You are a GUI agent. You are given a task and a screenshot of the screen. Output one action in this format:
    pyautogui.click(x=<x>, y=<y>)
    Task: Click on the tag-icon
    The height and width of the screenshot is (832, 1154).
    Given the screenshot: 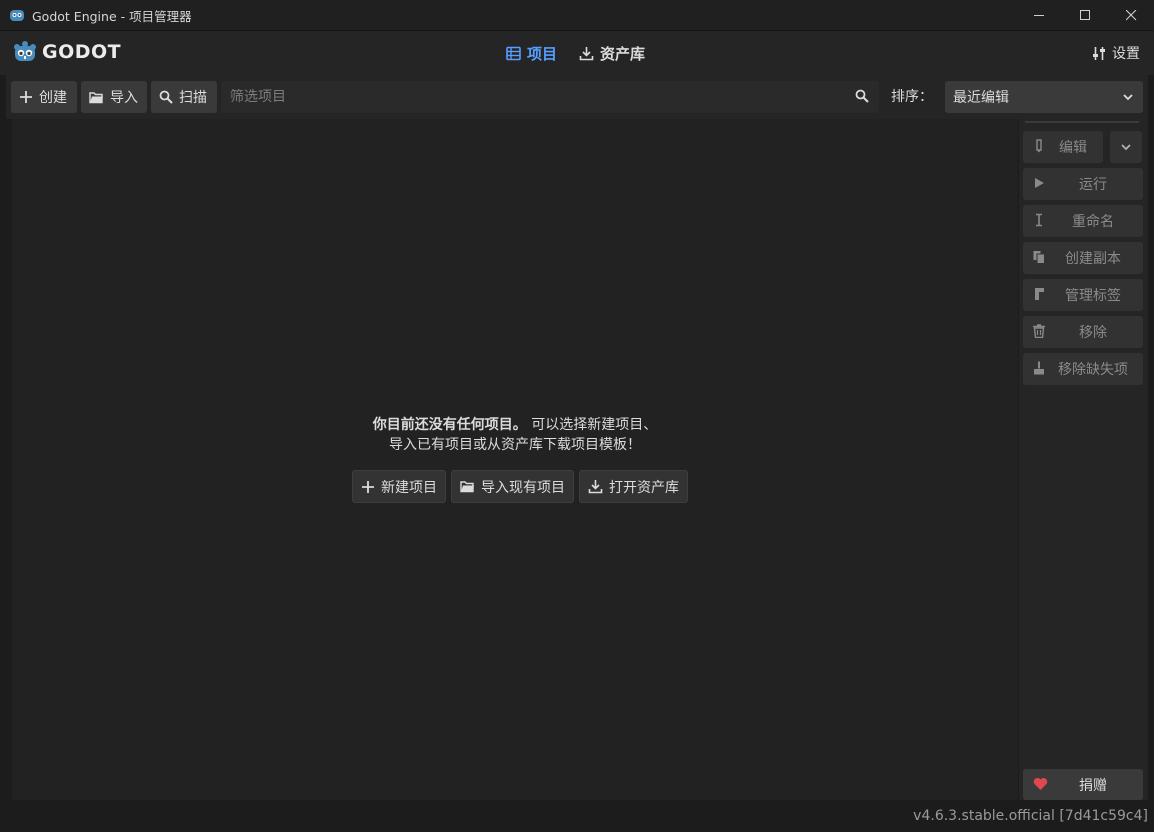 What is the action you would take?
    pyautogui.click(x=1039, y=294)
    